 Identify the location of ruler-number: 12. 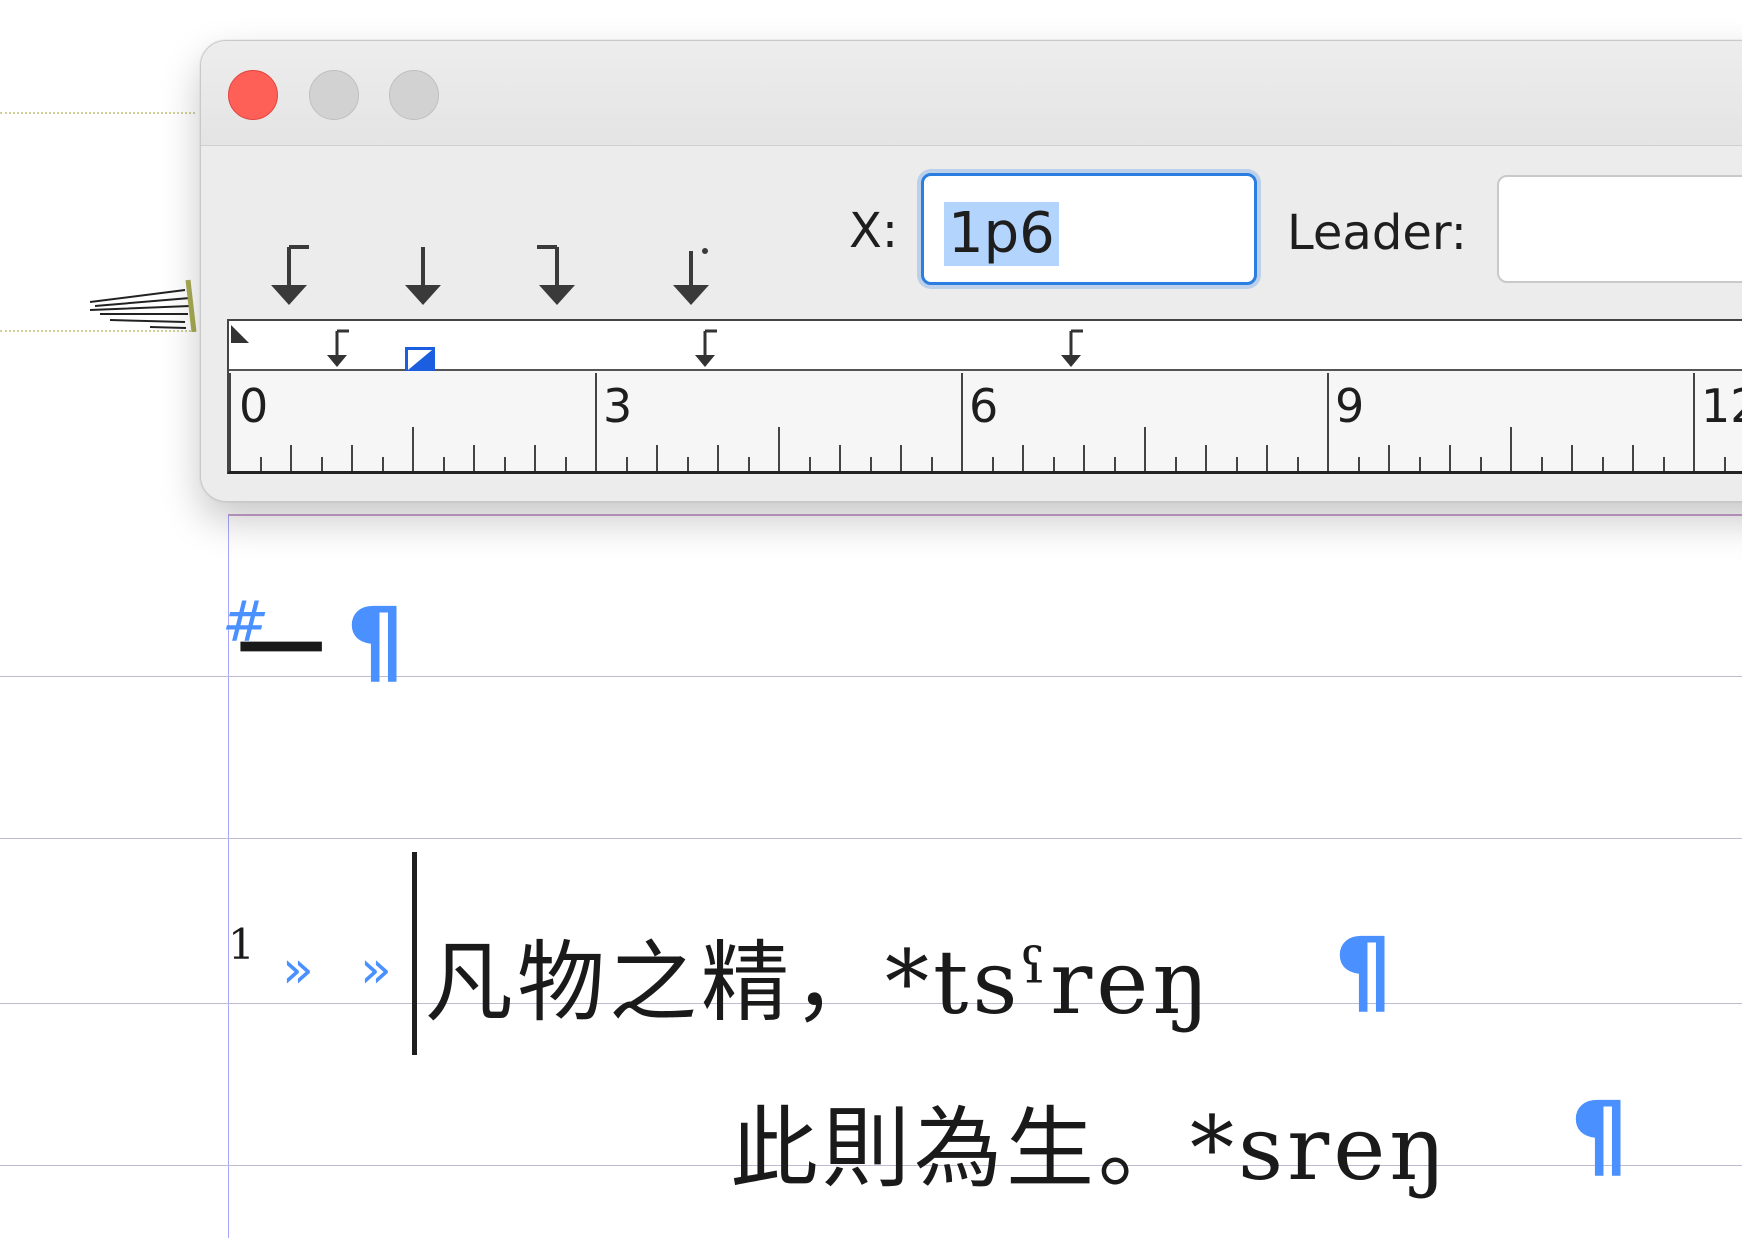
(1721, 406).